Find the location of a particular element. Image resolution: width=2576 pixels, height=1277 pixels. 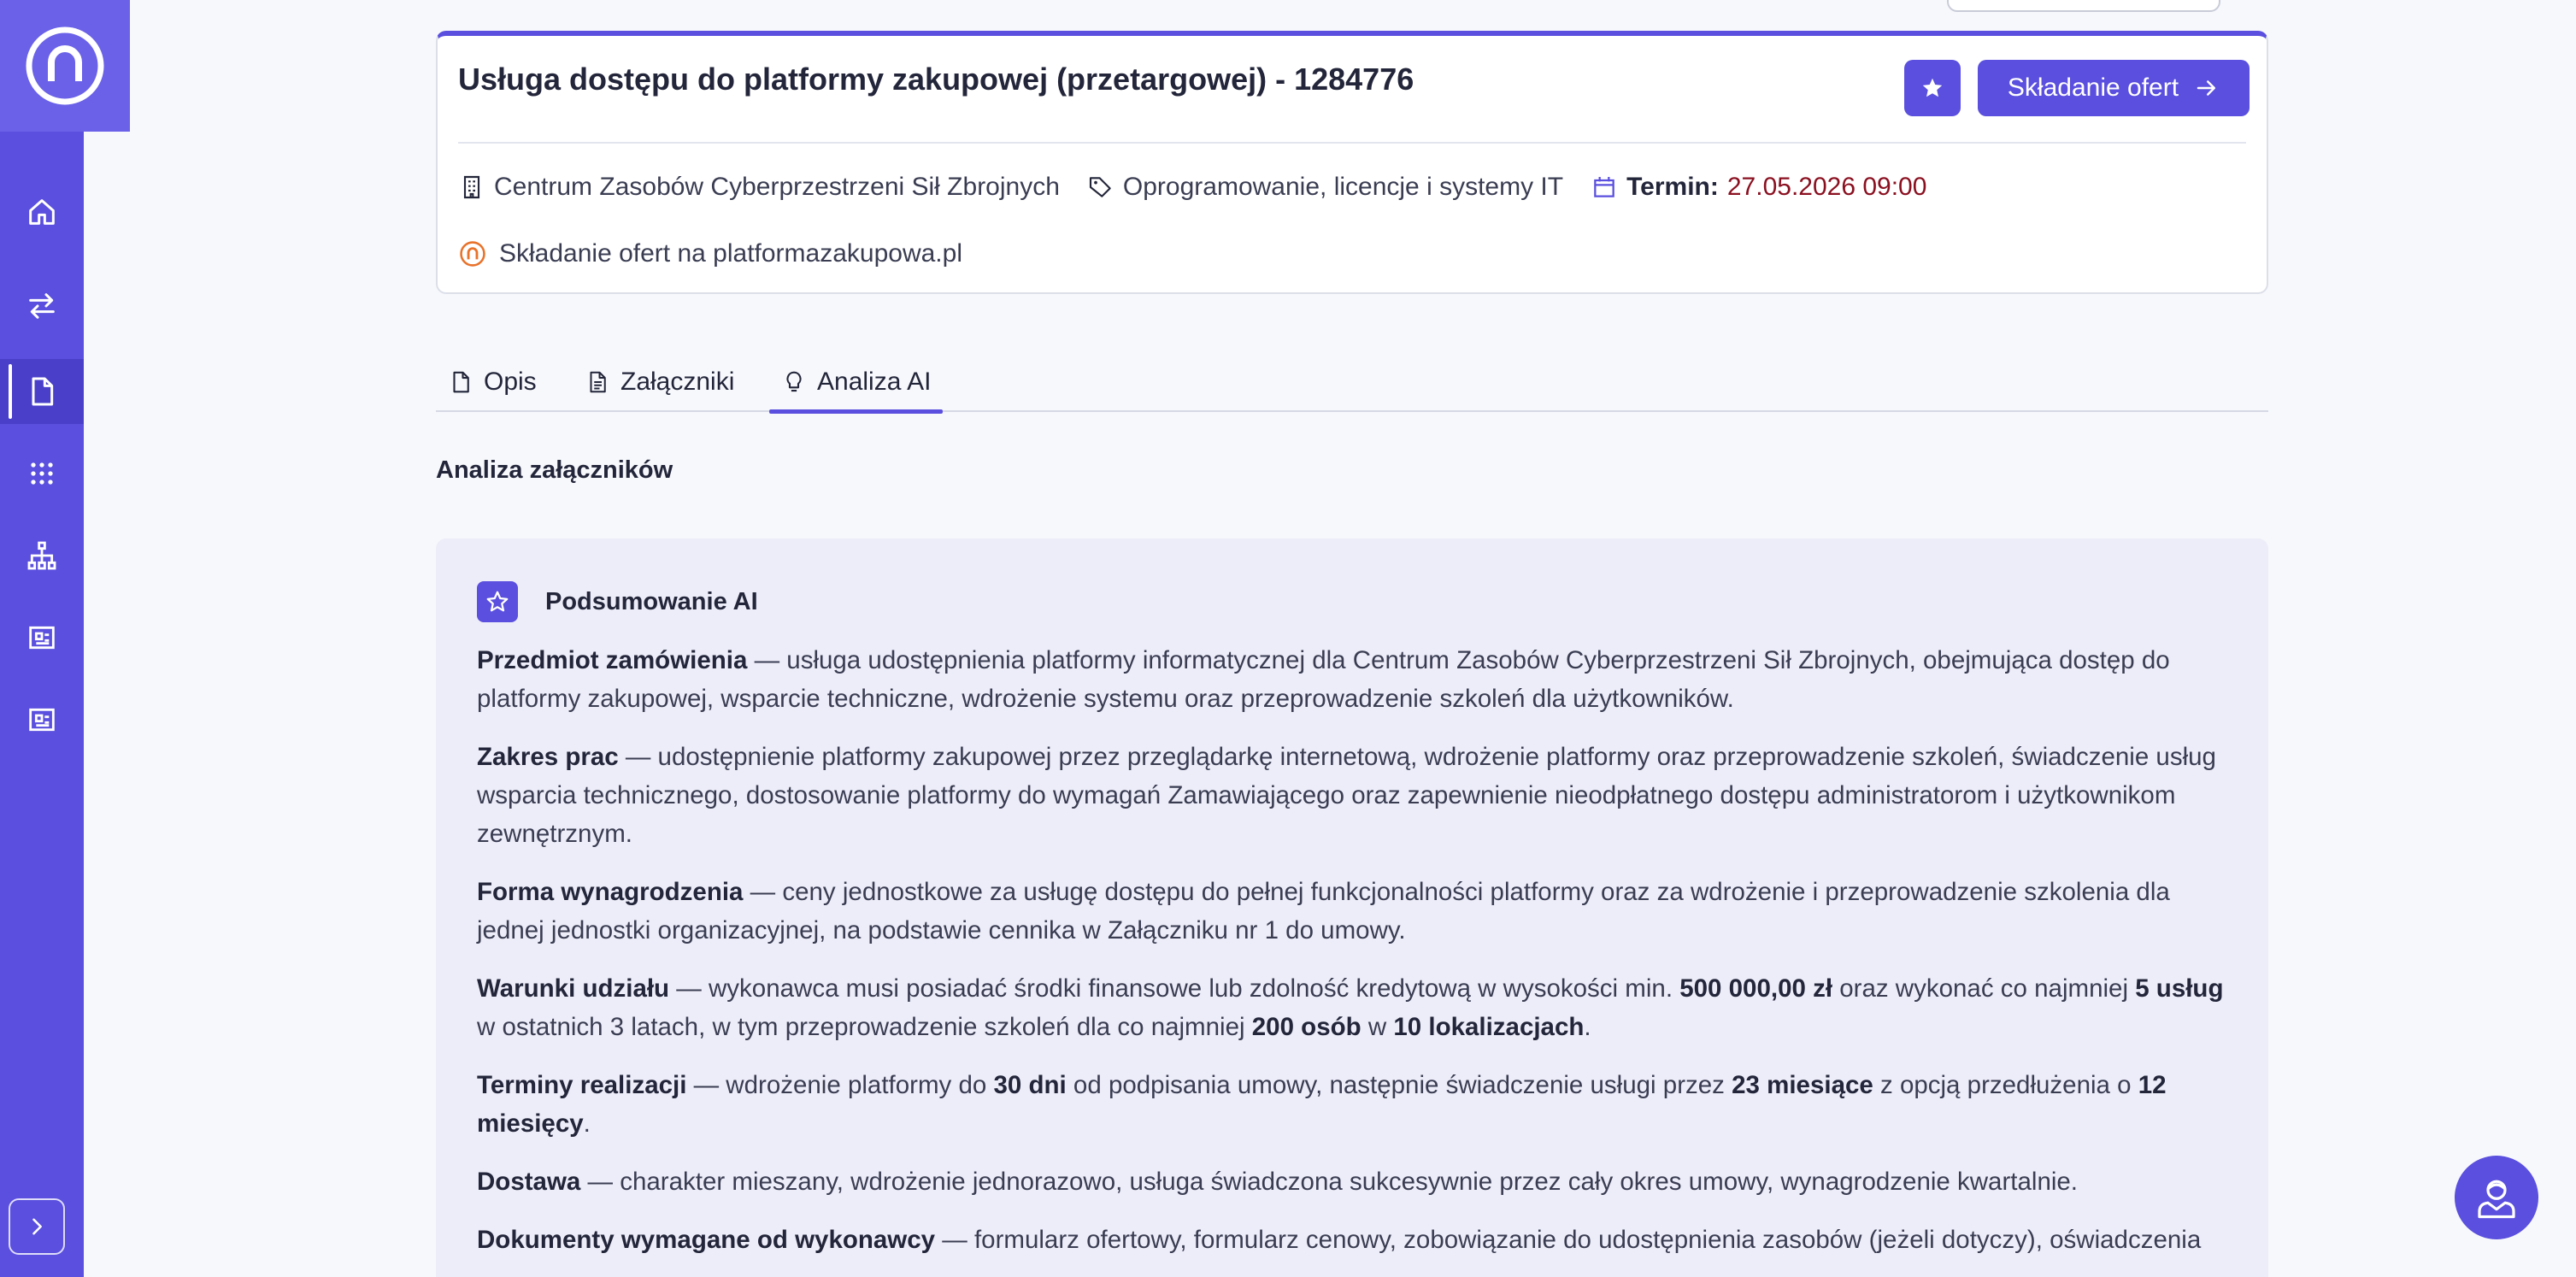

grid-icon is located at coordinates (42, 474).